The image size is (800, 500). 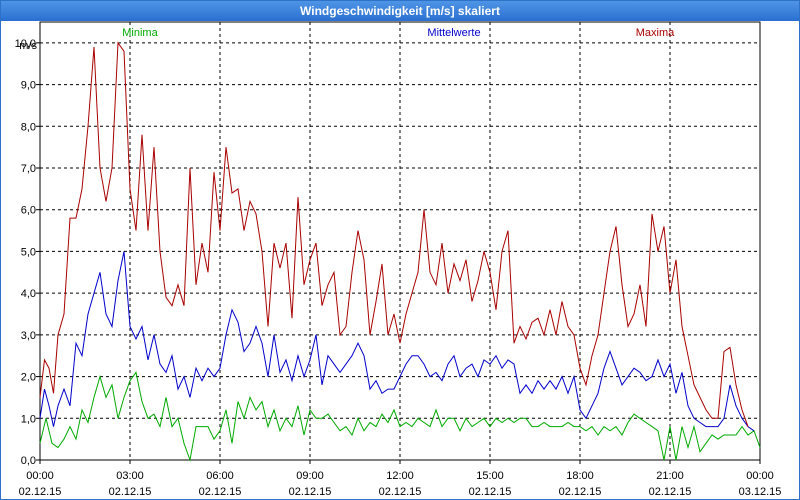 I want to click on y-axis-unit-label: m/s, so click(x=28, y=46).